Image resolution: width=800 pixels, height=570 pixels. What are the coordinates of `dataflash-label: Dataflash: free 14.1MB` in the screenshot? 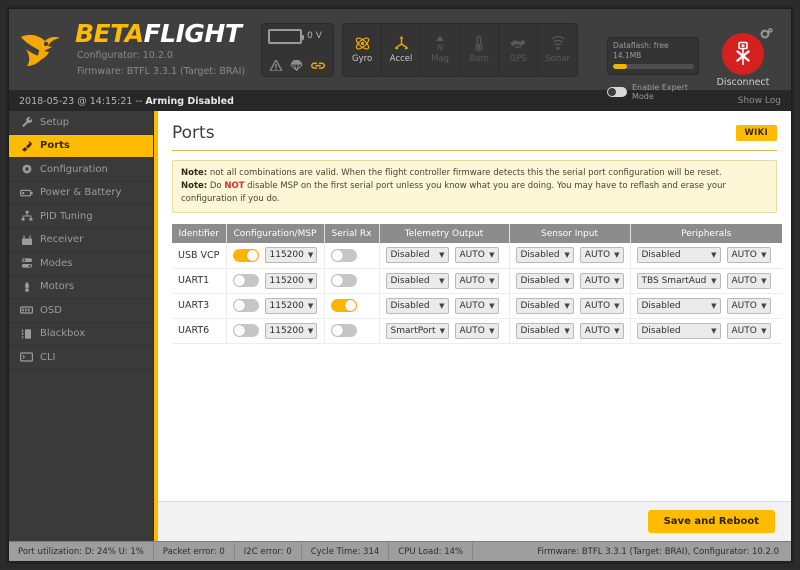 It's located at (641, 50).